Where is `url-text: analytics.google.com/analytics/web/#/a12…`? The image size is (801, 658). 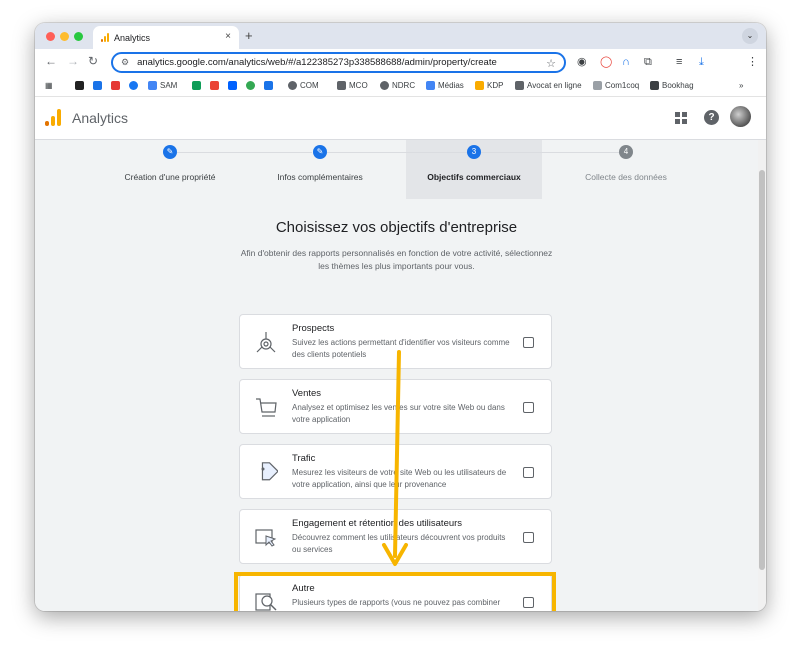
url-text: analytics.google.com/analytics/web/#/a12… is located at coordinates (317, 62).